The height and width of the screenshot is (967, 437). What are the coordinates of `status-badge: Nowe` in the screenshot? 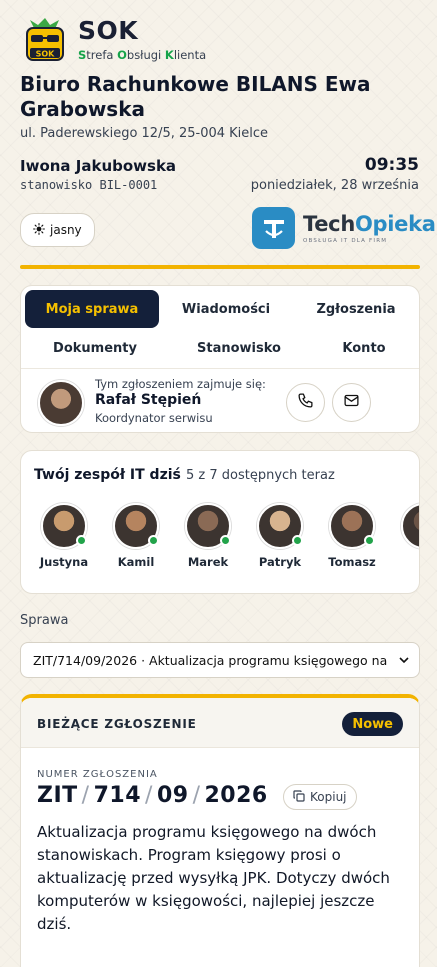 It's located at (372, 724).